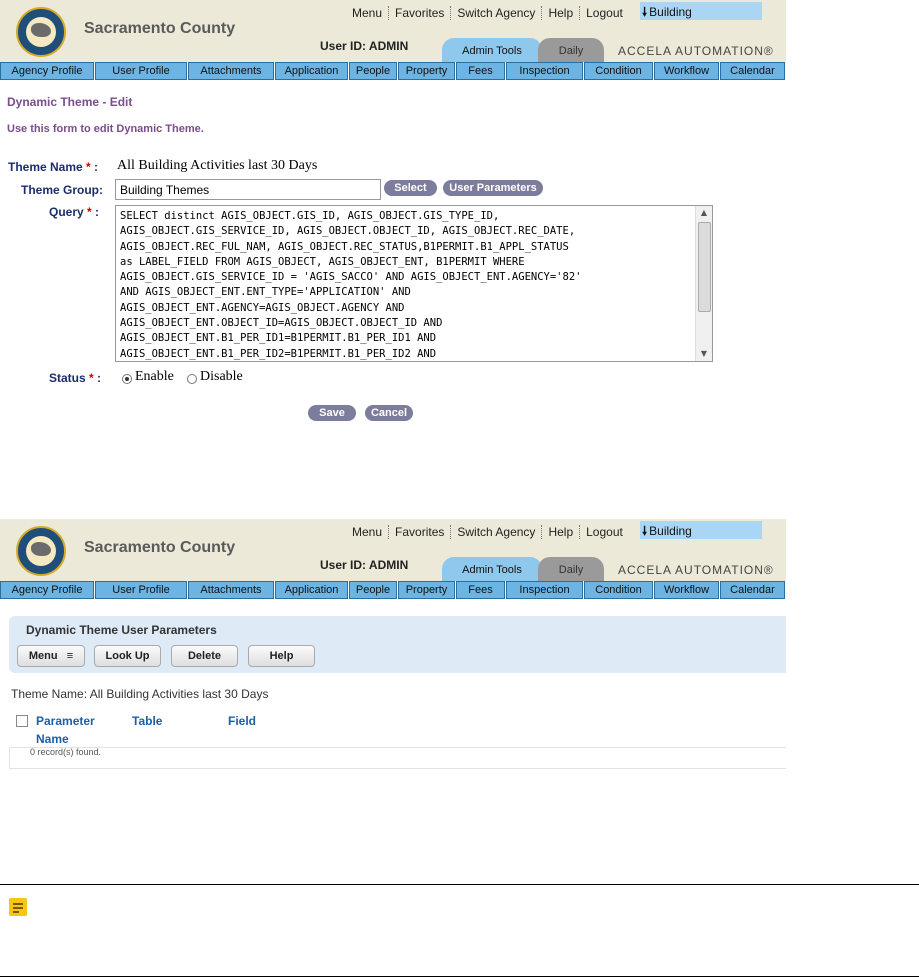 This screenshot has height=977, width=919. I want to click on table-header, so click(397, 726).